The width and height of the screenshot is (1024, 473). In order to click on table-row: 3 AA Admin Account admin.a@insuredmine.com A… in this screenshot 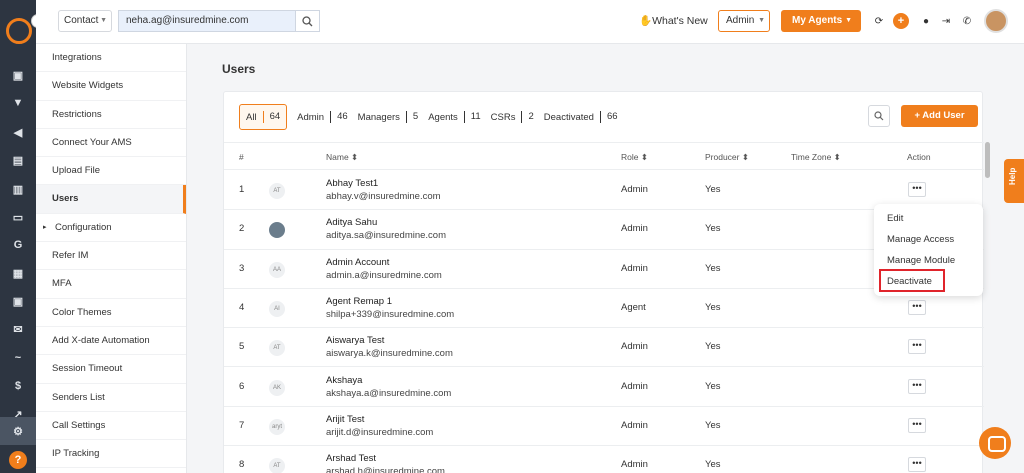, I will do `click(604, 269)`.